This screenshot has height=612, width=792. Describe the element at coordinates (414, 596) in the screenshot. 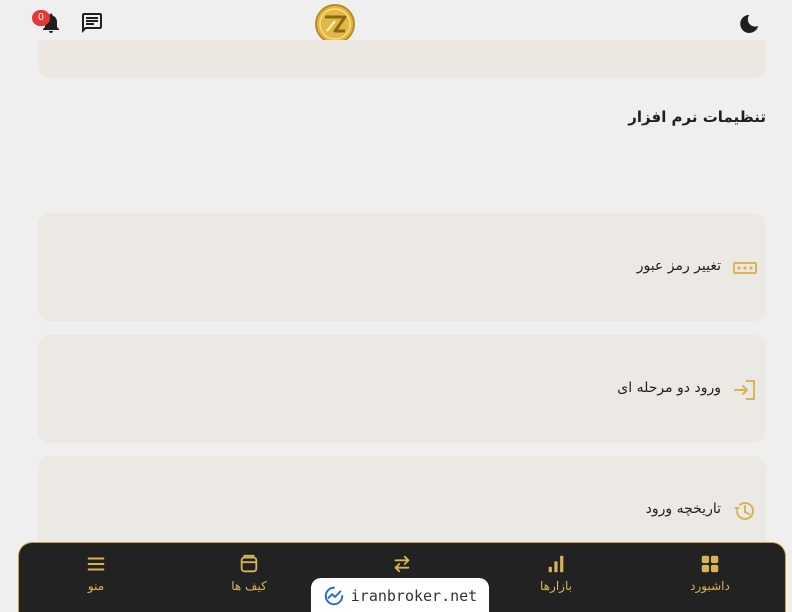

I see `watermark-text: iranbroker.net` at that location.